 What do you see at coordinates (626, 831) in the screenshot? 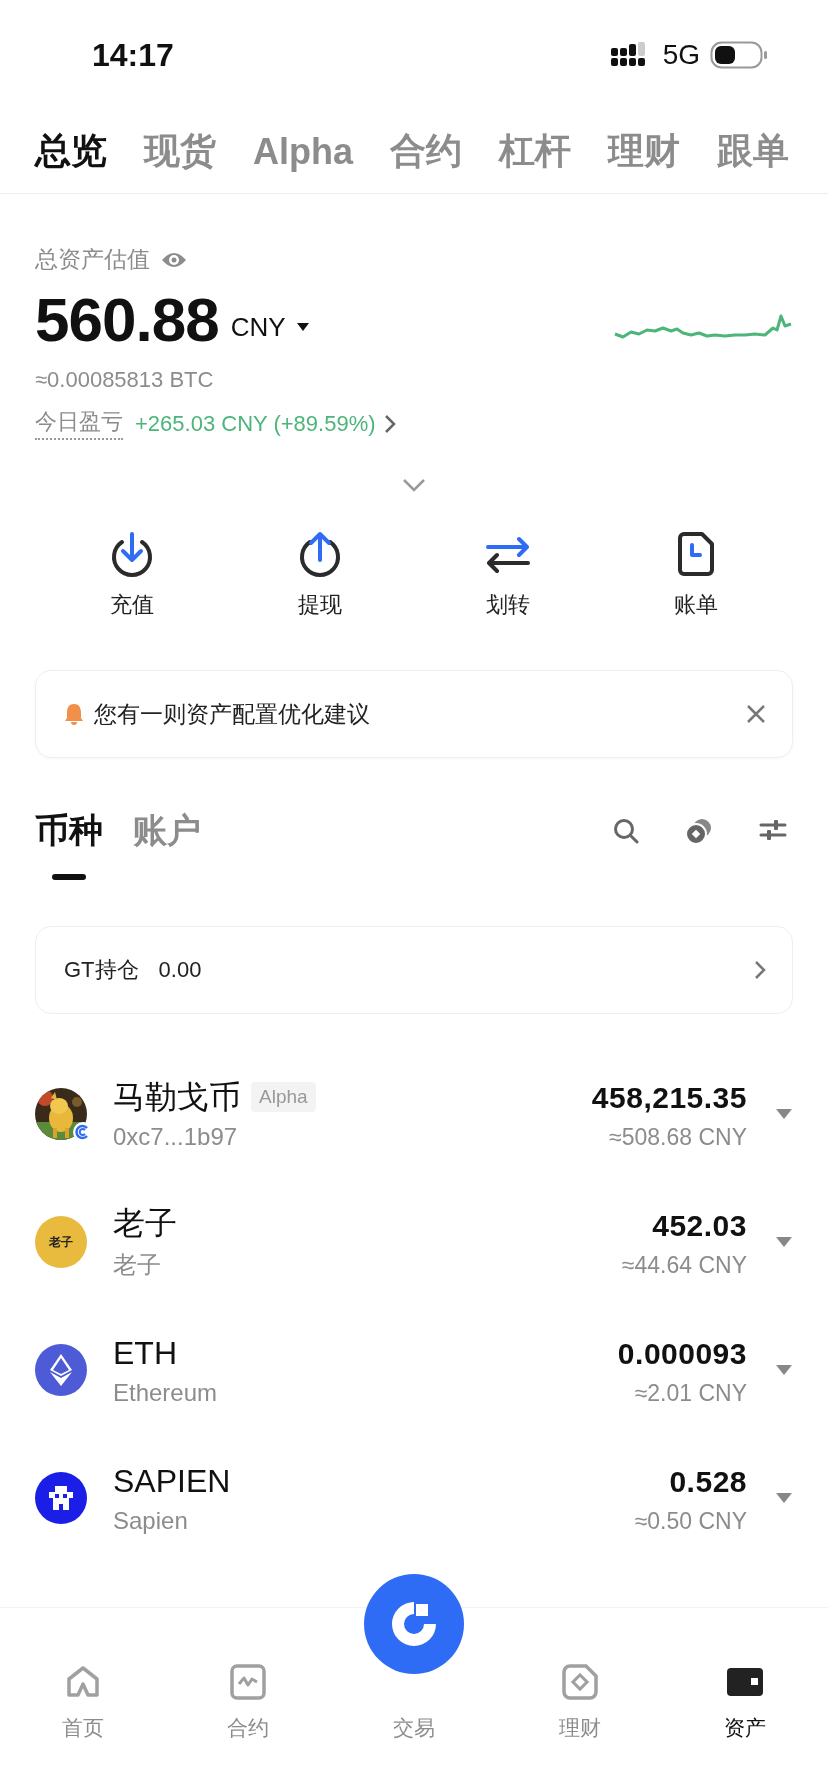
I see `search-icon` at bounding box center [626, 831].